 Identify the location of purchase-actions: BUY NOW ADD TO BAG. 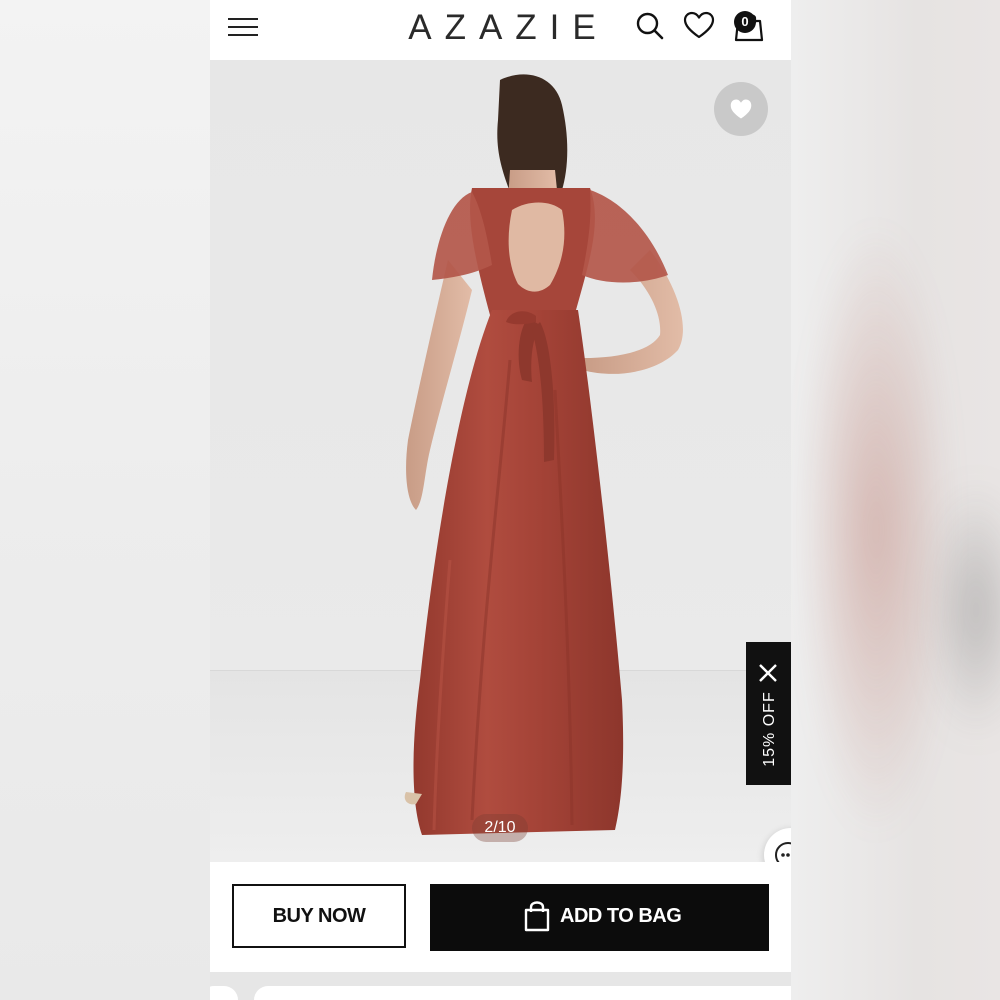
(500, 917).